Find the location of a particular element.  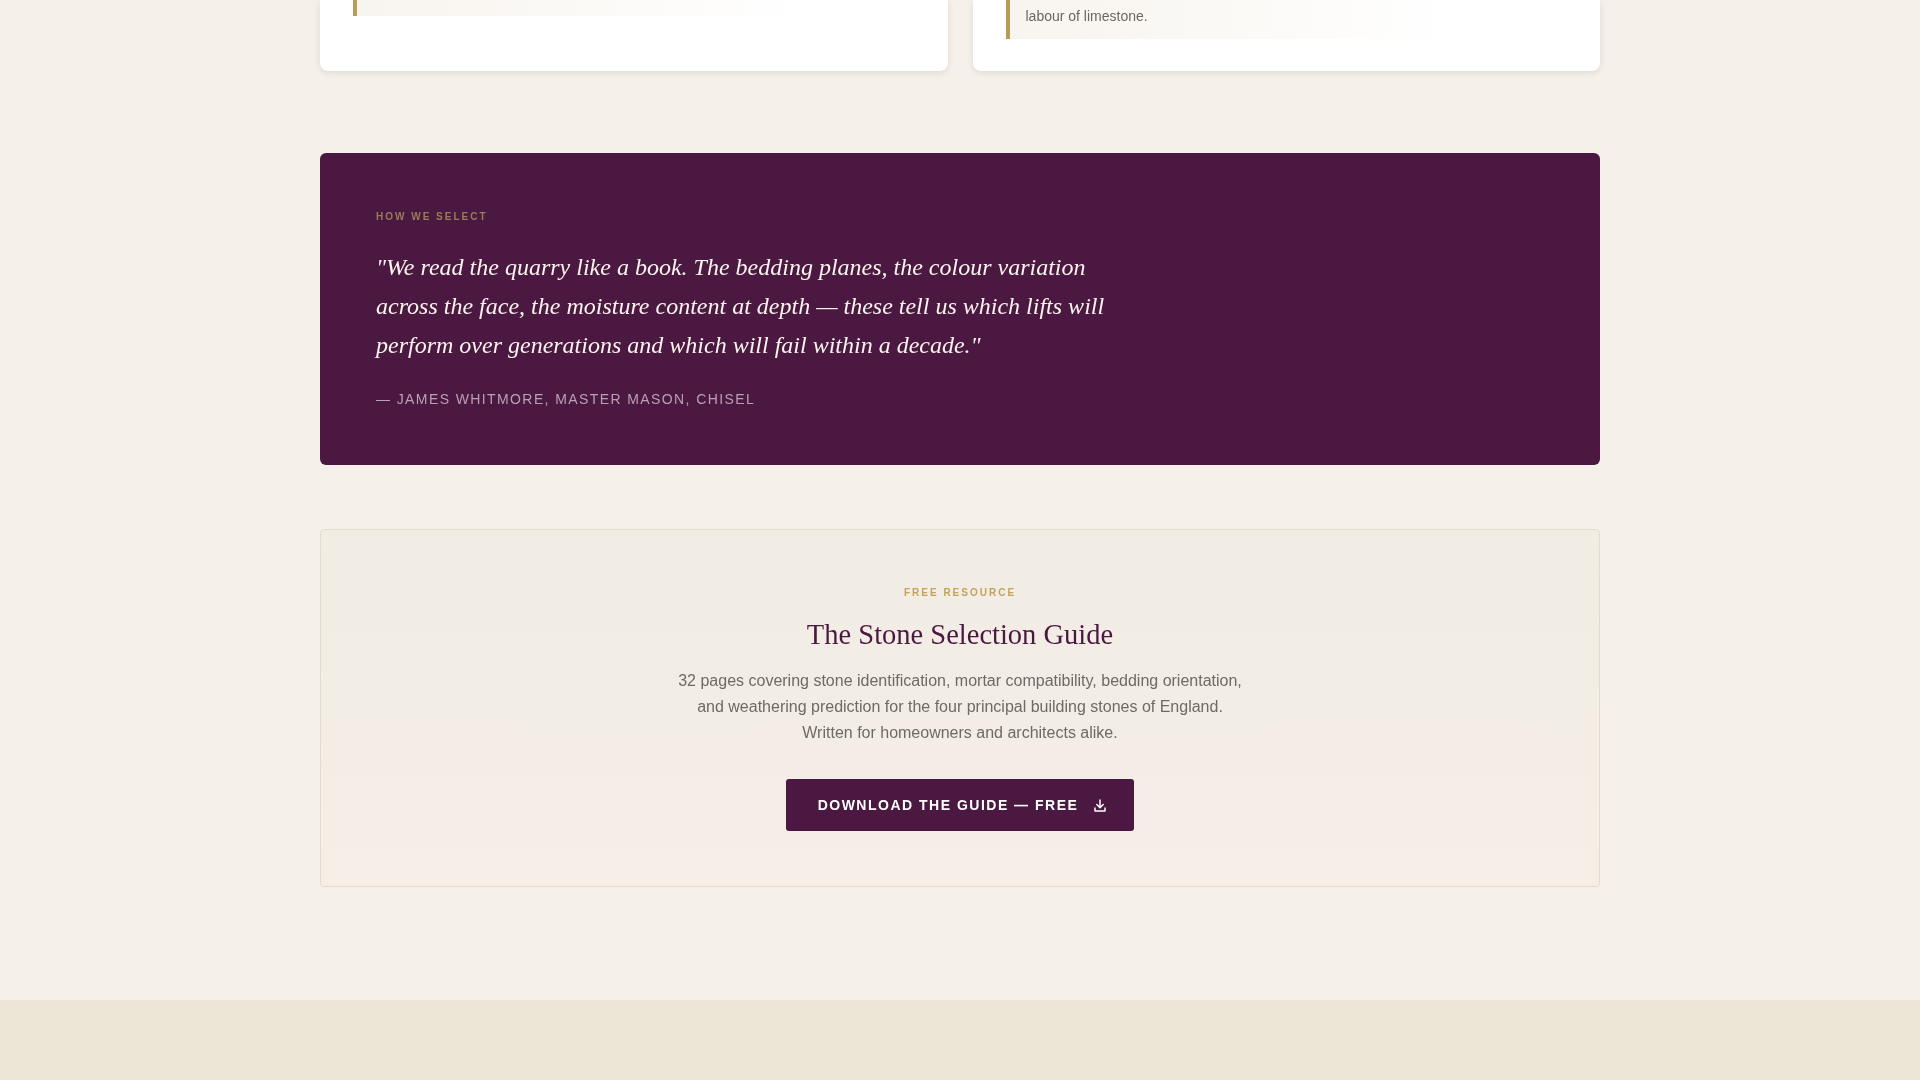

resource-description: 32 pages covering stone identification, mortar compatibility, bedding orientation, and weathering prediction for the four principal building stones of England. Written for homeowners and architects alike. is located at coordinates (960, 707).